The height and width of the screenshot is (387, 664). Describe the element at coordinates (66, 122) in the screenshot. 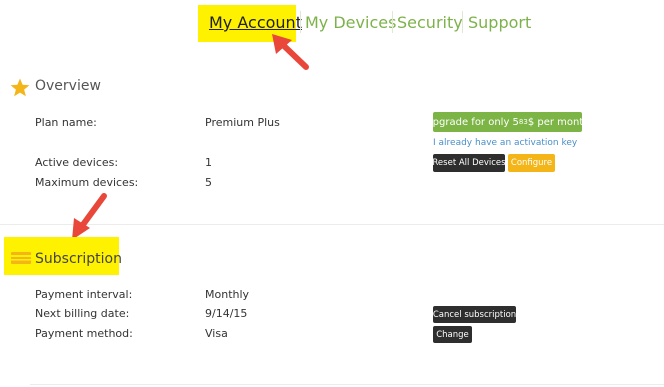

I see `plan-name-label: Plan name:` at that location.